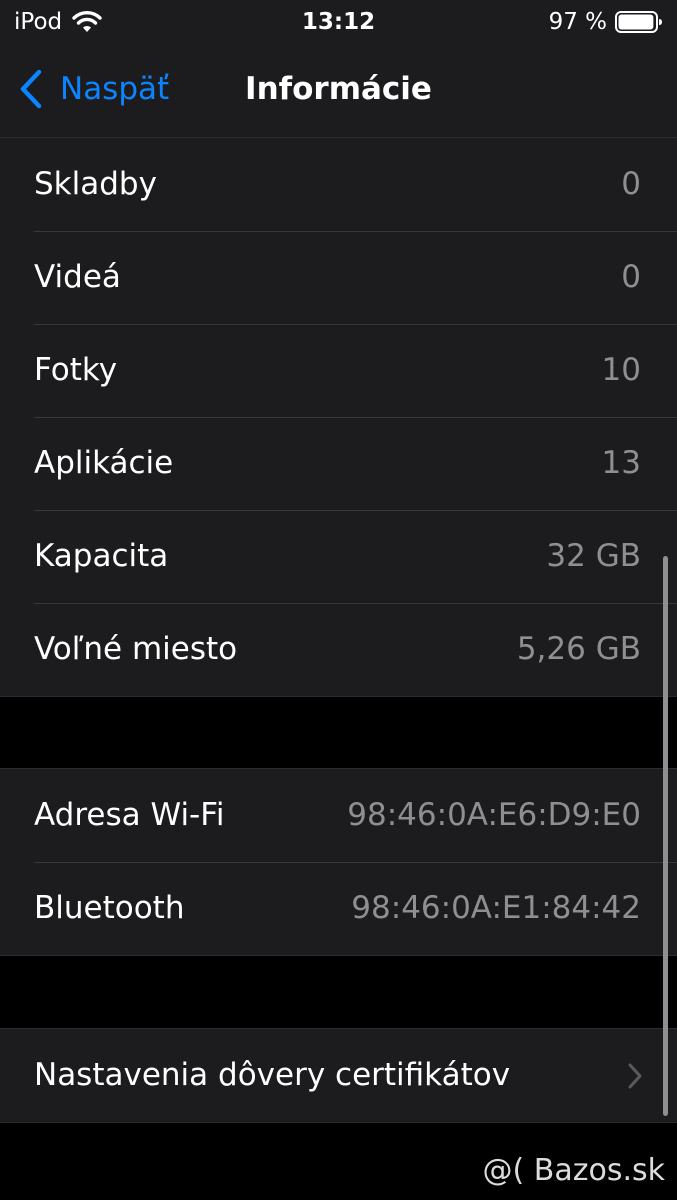  What do you see at coordinates (109, 908) in the screenshot?
I see `row-label: Bluetooth` at bounding box center [109, 908].